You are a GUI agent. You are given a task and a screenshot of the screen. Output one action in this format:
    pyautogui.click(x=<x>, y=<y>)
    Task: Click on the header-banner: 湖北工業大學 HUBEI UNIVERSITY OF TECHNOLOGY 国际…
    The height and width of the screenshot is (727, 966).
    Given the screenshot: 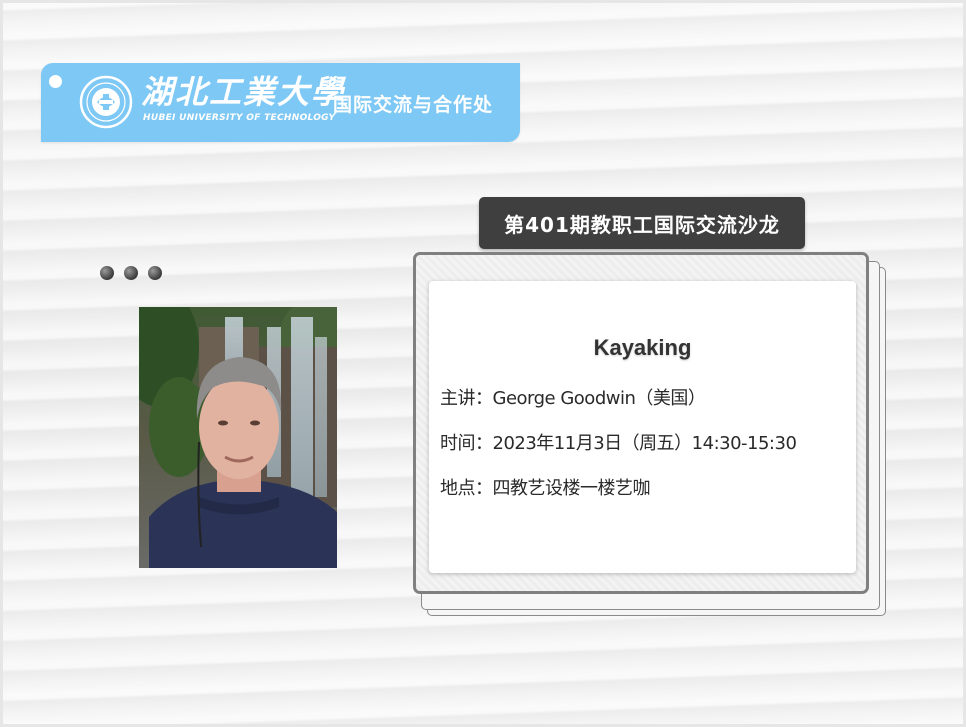 What is the action you would take?
    pyautogui.click(x=280, y=102)
    